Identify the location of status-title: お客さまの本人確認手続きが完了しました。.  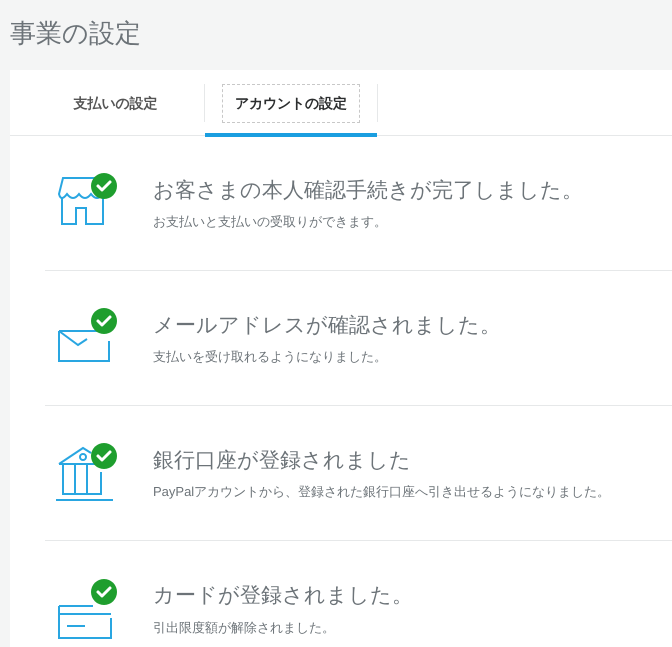
(368, 191).